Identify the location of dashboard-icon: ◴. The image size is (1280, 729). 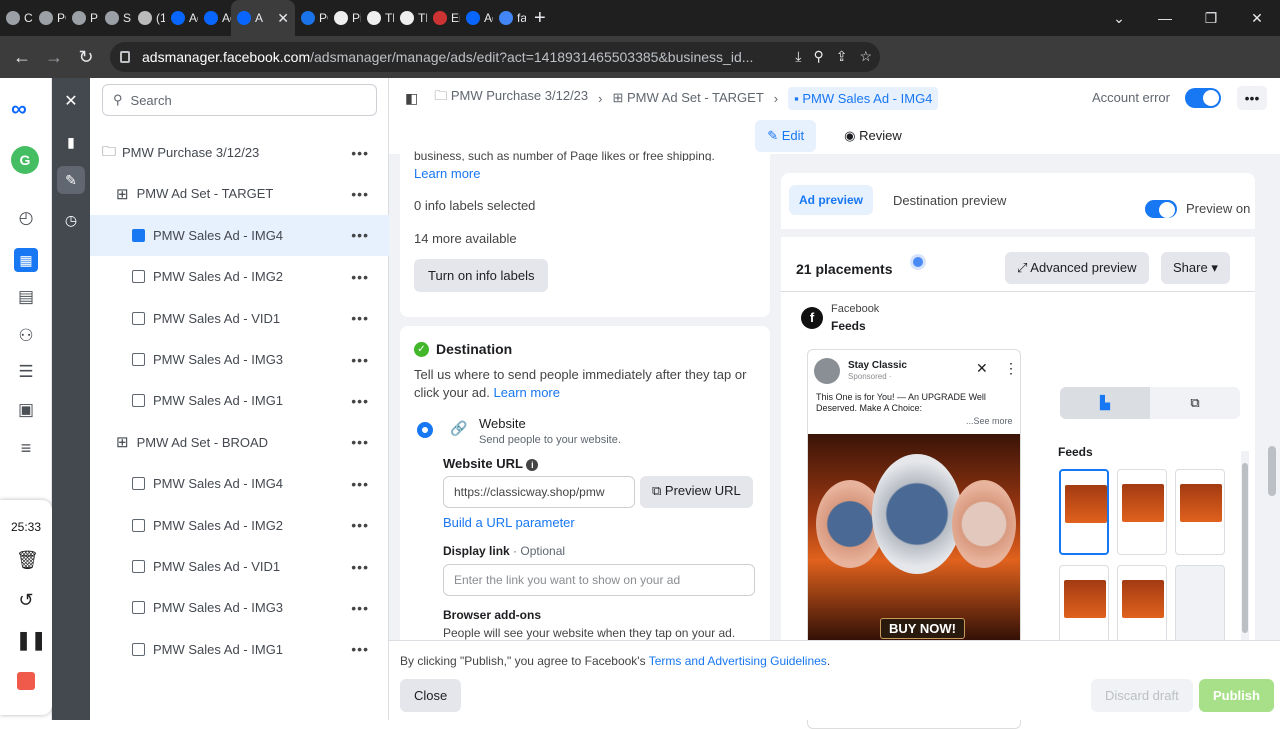
(26, 218).